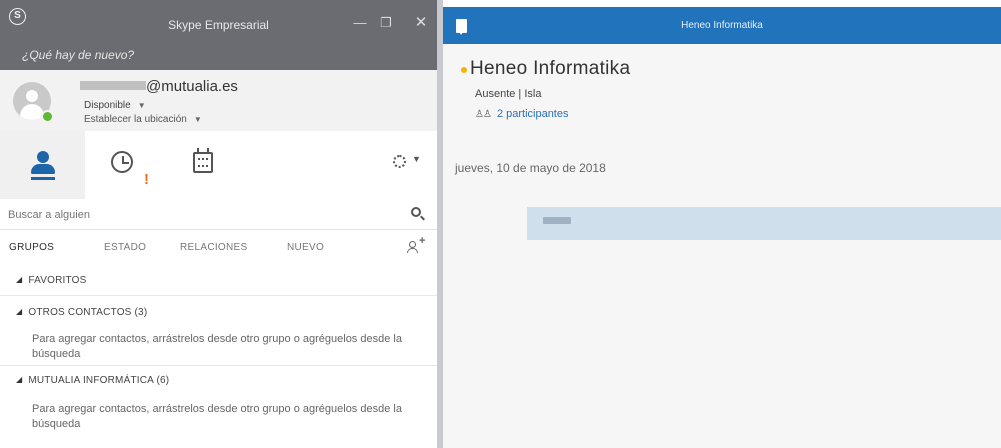  What do you see at coordinates (122, 162) in the screenshot?
I see `clock-icon` at bounding box center [122, 162].